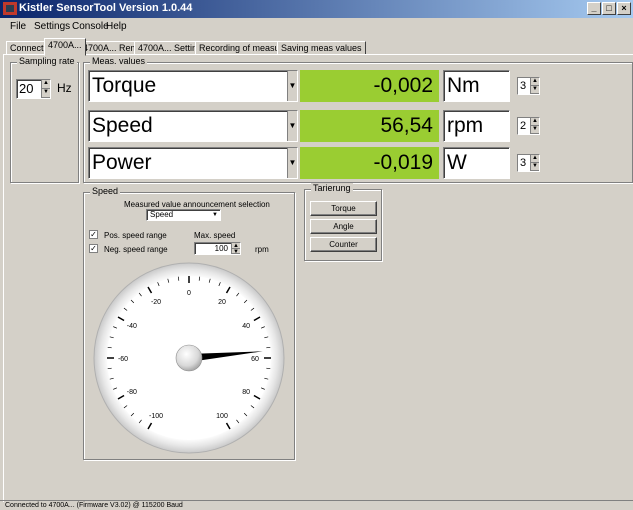 Image resolution: width=633 pixels, height=510 pixels. What do you see at coordinates (162, 214) in the screenshot?
I see `announce-value: Speed` at bounding box center [162, 214].